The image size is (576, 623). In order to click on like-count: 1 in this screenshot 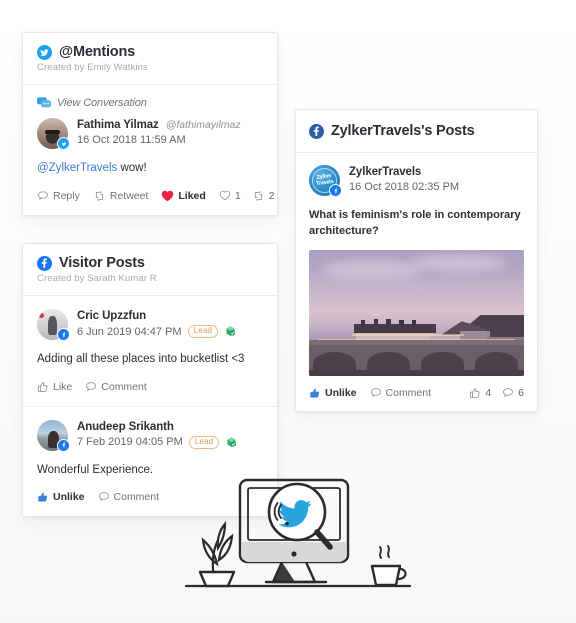, I will do `click(230, 196)`.